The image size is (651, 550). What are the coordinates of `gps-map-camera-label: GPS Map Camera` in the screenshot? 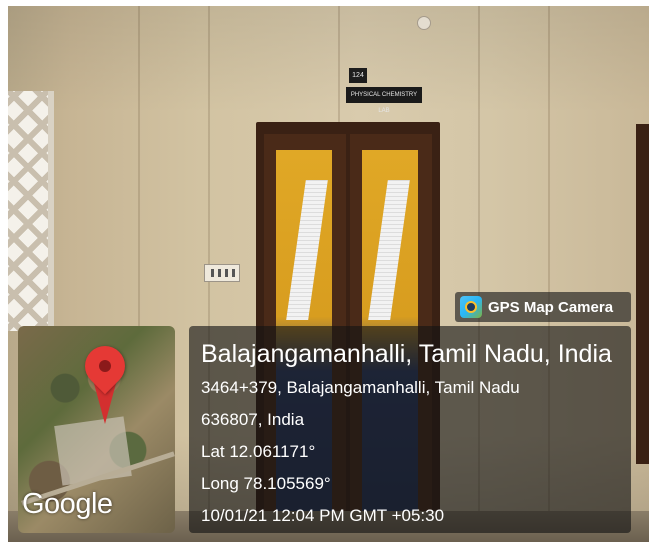 It's located at (551, 307).